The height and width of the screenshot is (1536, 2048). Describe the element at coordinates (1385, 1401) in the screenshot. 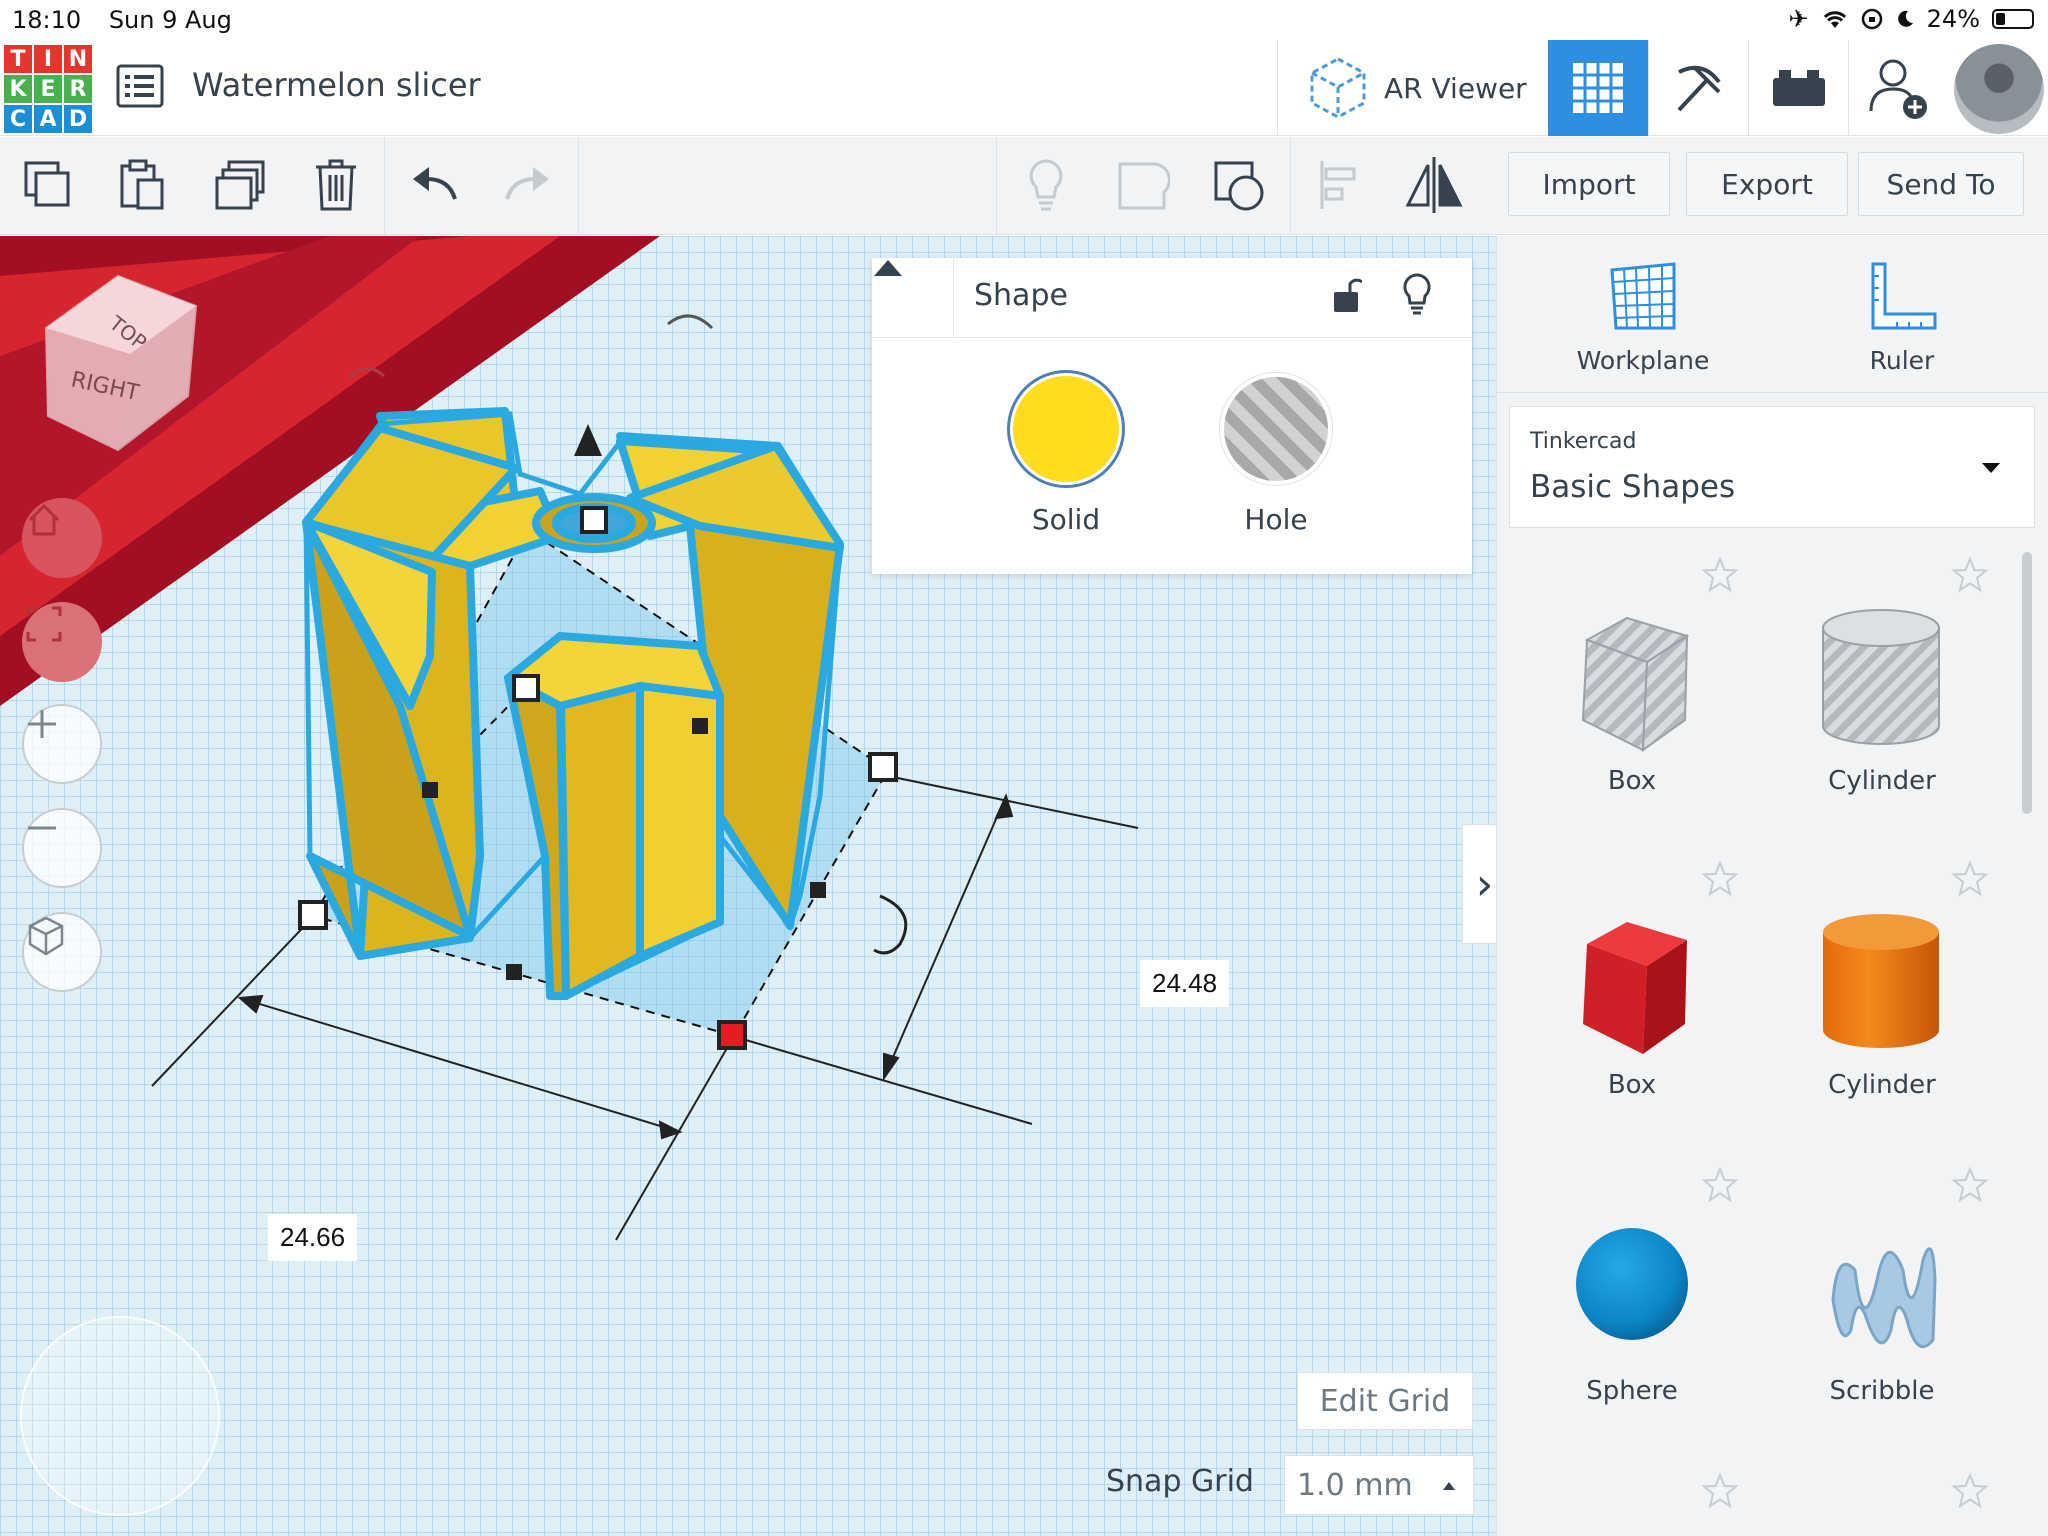

I see `edit-grid-button: Edit Grid` at that location.